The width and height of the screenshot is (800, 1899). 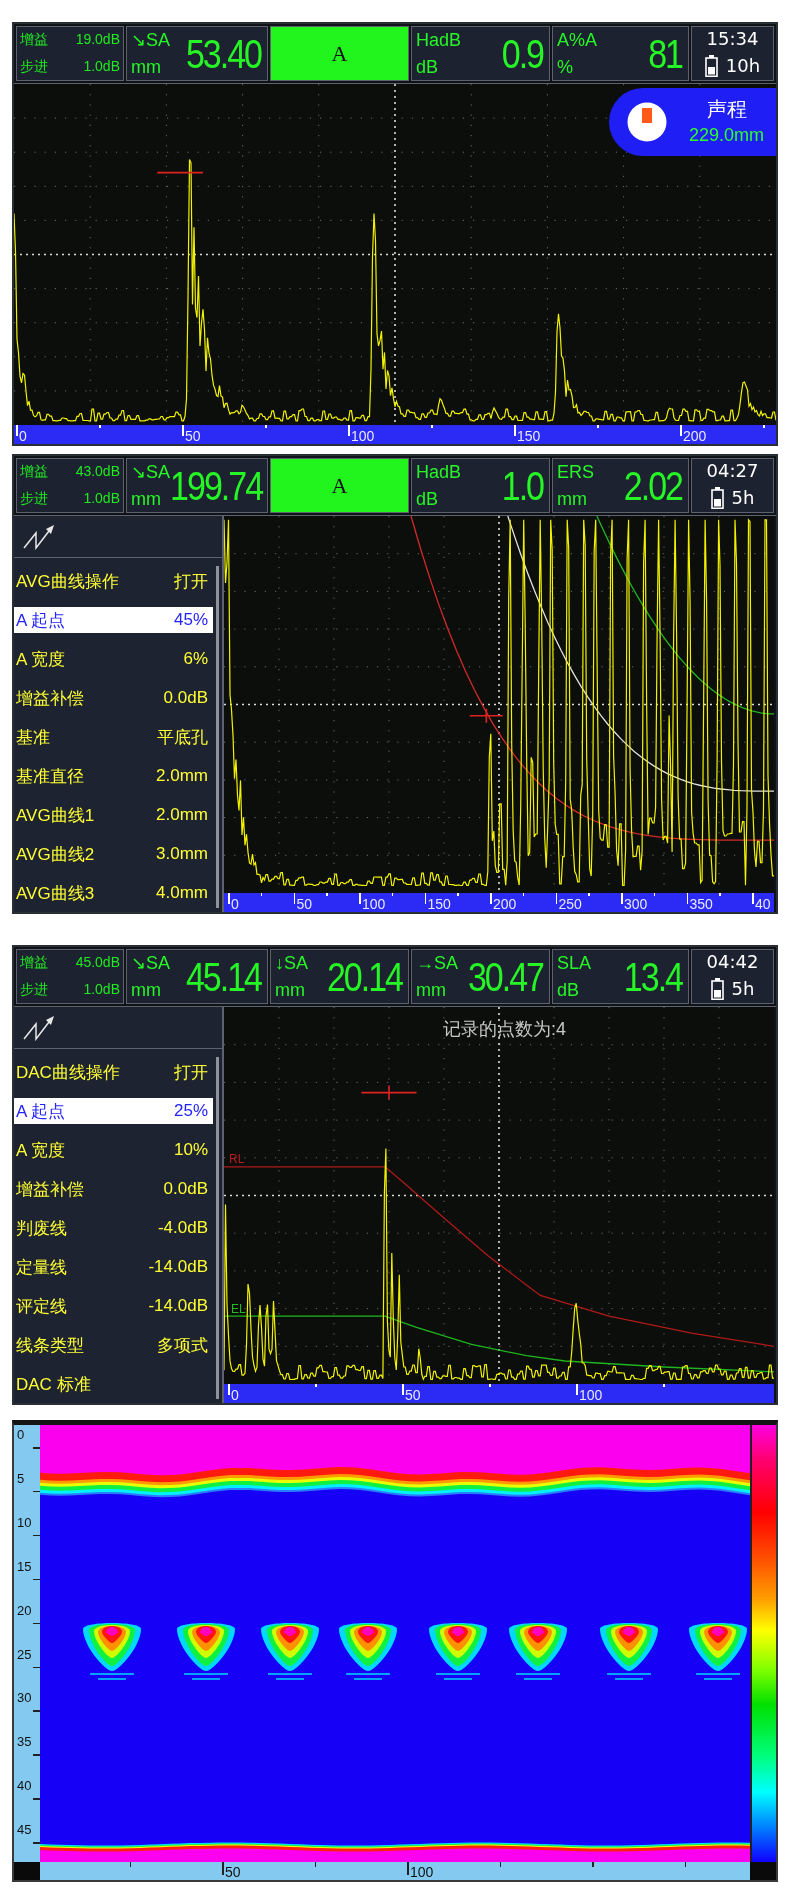 What do you see at coordinates (190, 1111) in the screenshot?
I see `menu-item-value: 25%` at bounding box center [190, 1111].